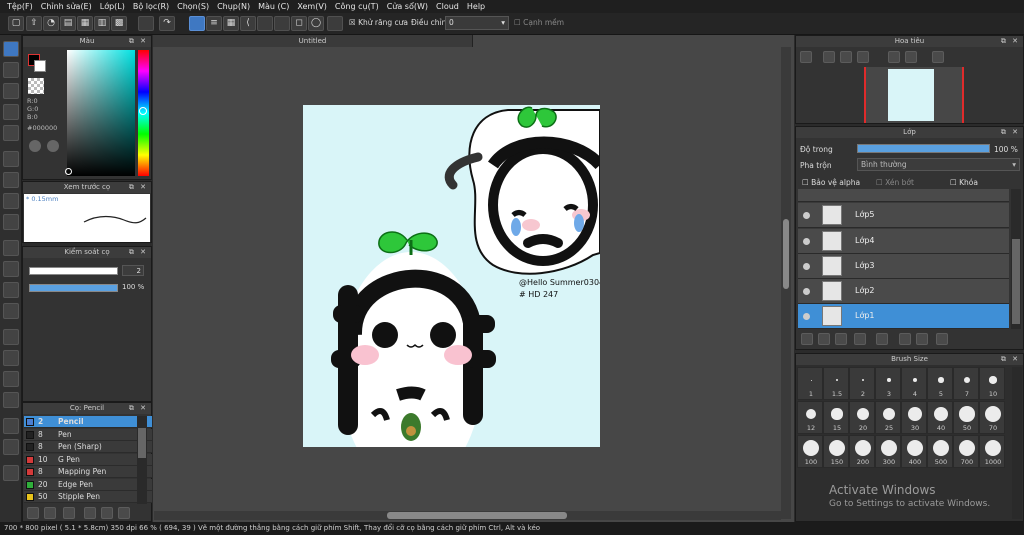 Image resolution: width=1024 pixels, height=535 pixels. What do you see at coordinates (966, 451) in the screenshot?
I see `brush-size-cell: 700` at bounding box center [966, 451].